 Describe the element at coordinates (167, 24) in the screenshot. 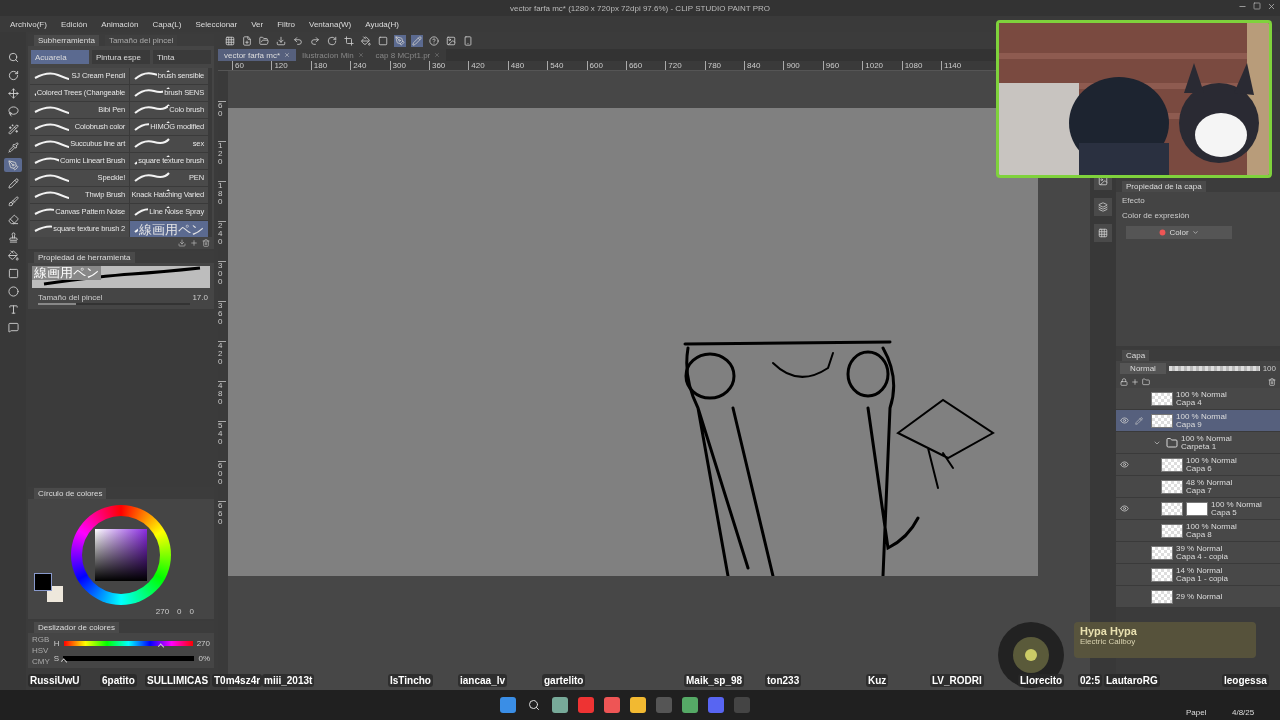

I see `menu-item: Capa(L)` at that location.